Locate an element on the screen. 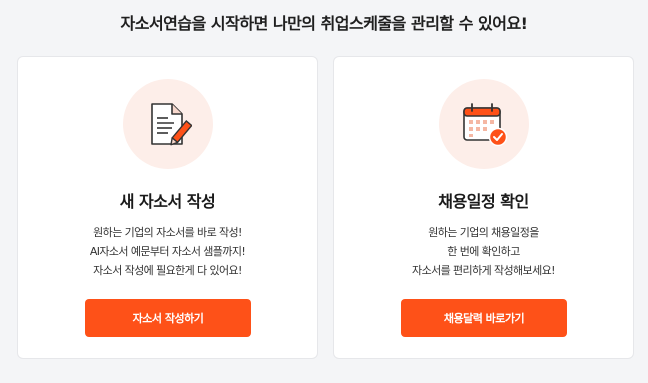  card-title: 새 자소서 작성 is located at coordinates (167, 201).